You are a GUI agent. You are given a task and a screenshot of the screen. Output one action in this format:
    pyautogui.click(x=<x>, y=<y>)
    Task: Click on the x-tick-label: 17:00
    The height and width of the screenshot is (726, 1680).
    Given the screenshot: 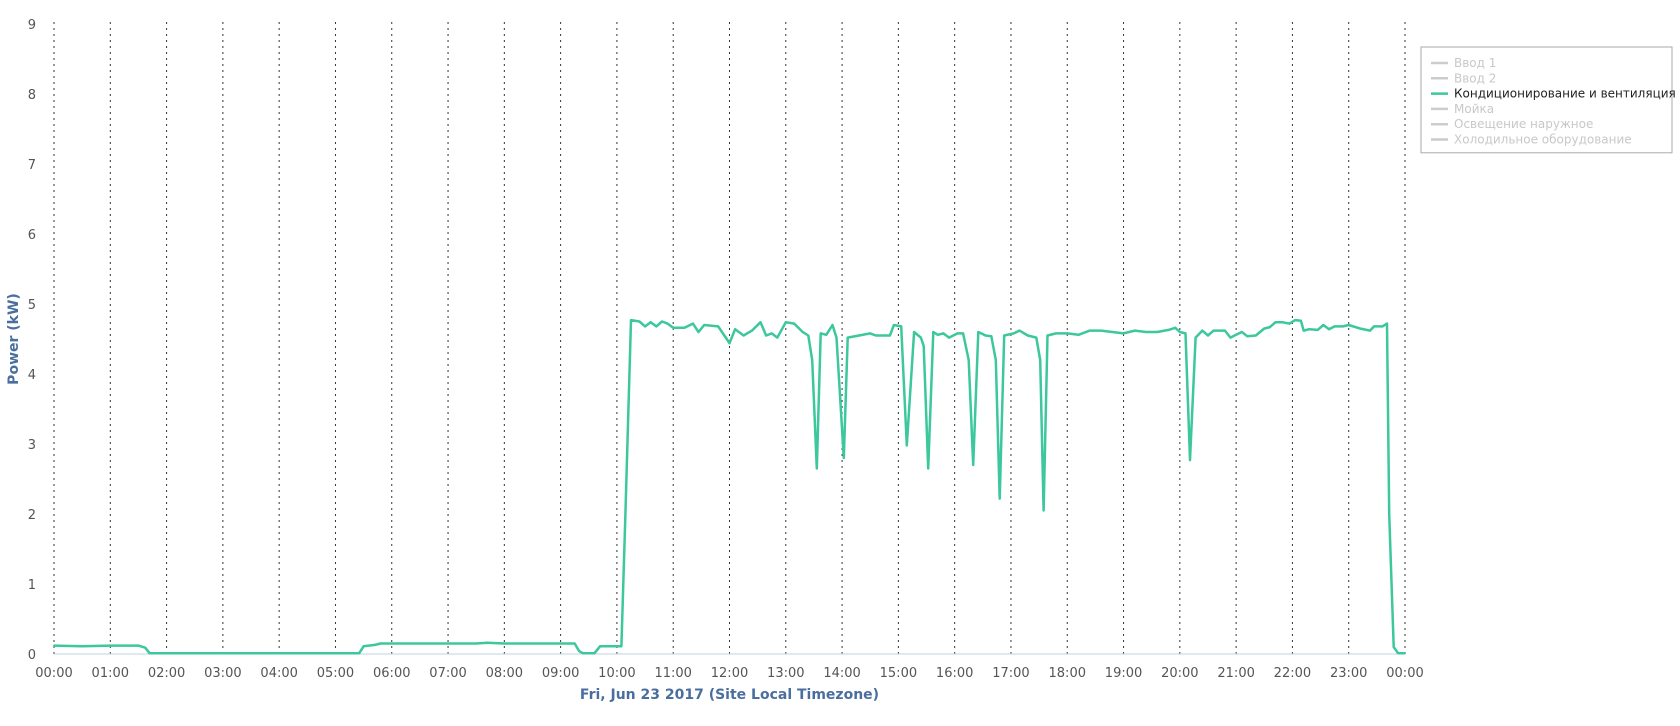 What is the action you would take?
    pyautogui.click(x=1010, y=673)
    